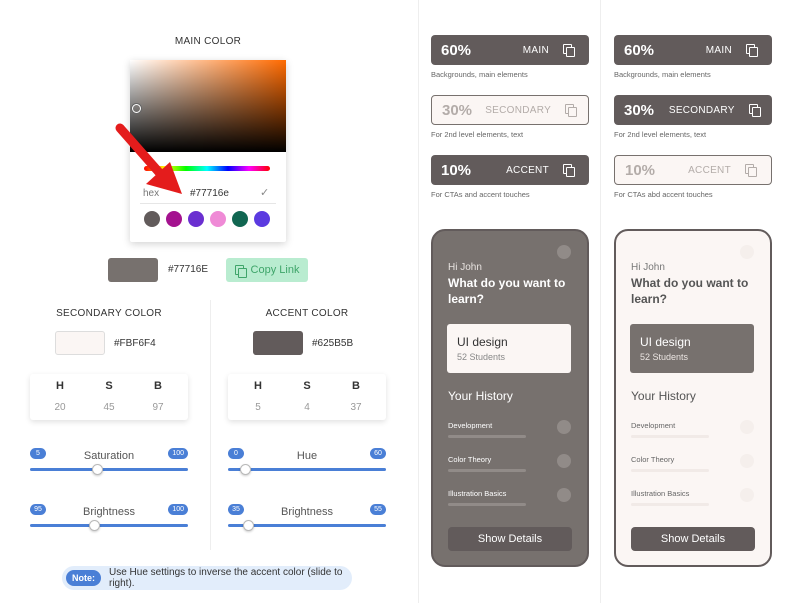  Describe the element at coordinates (188, 269) in the screenshot. I see `main-color-hex: #77716E` at that location.